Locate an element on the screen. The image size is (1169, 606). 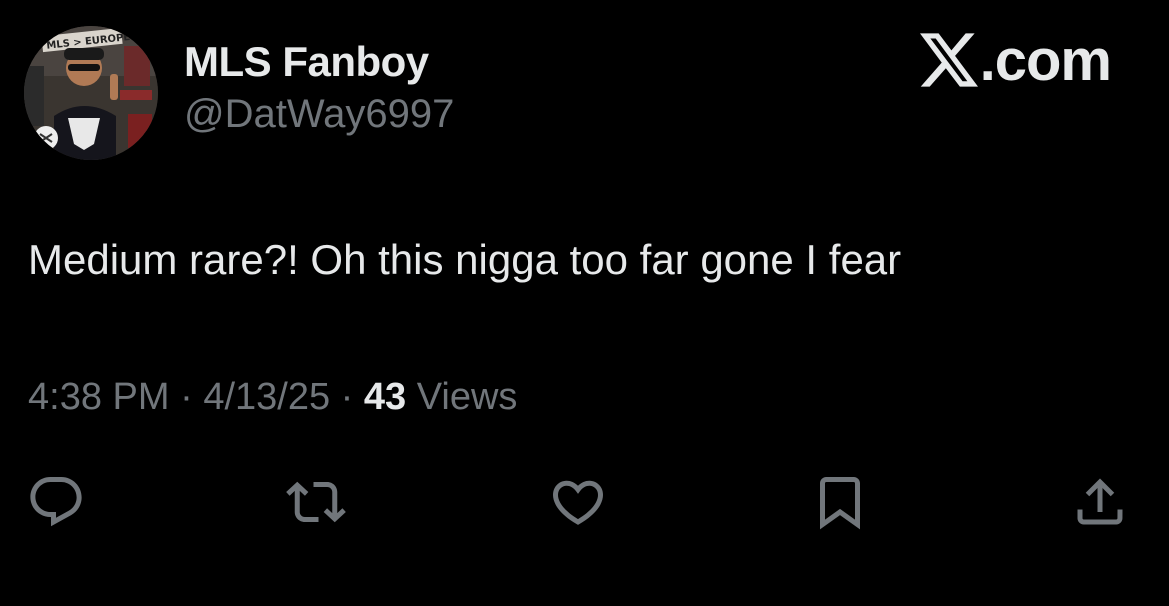
repost-icon is located at coordinates (316, 502).